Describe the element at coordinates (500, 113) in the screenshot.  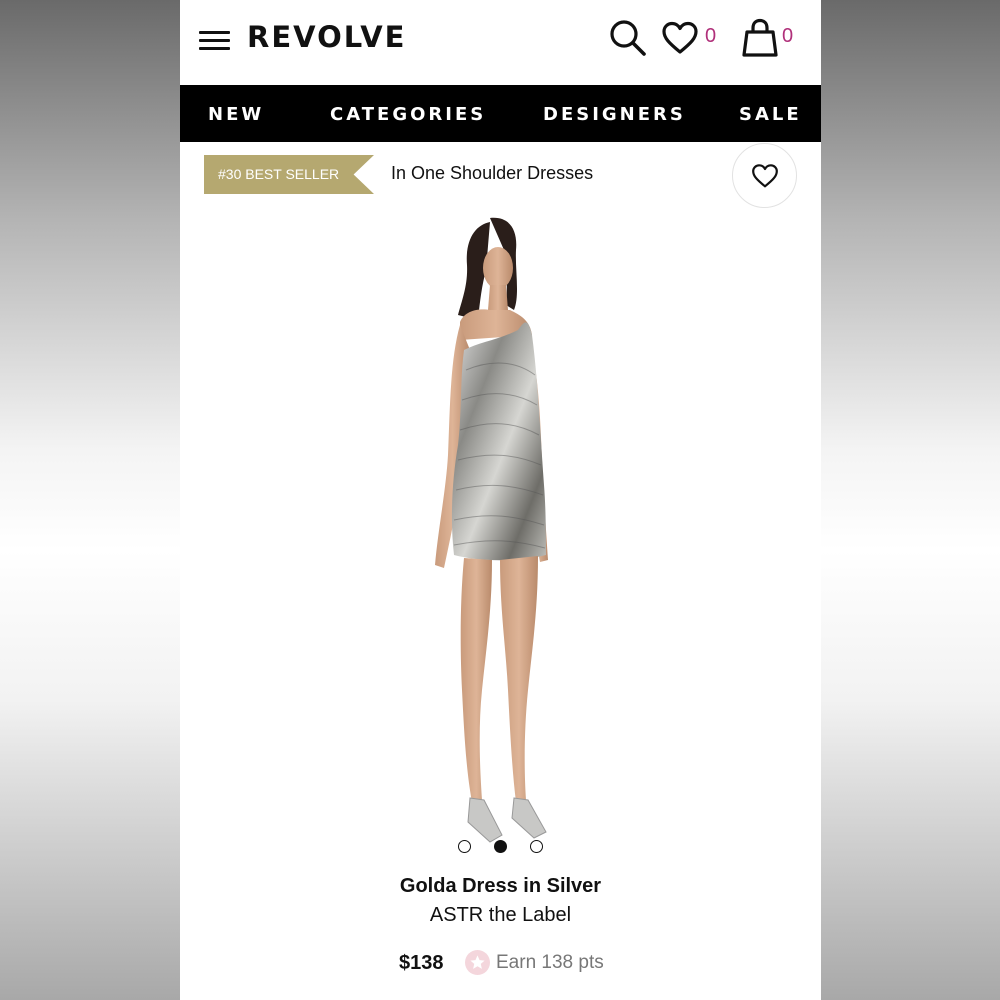
I see `main-nav: NEW CATEGORIES DESIGNERS SALE` at that location.